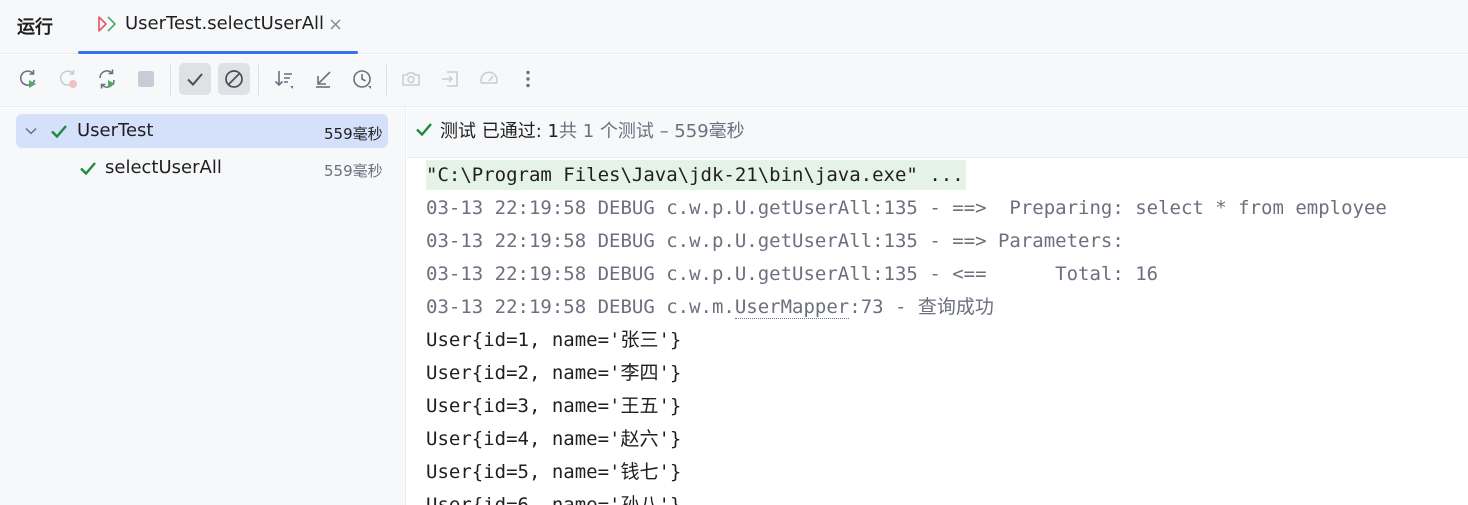 The image size is (1468, 505). I want to click on screenshot-button, so click(411, 79).